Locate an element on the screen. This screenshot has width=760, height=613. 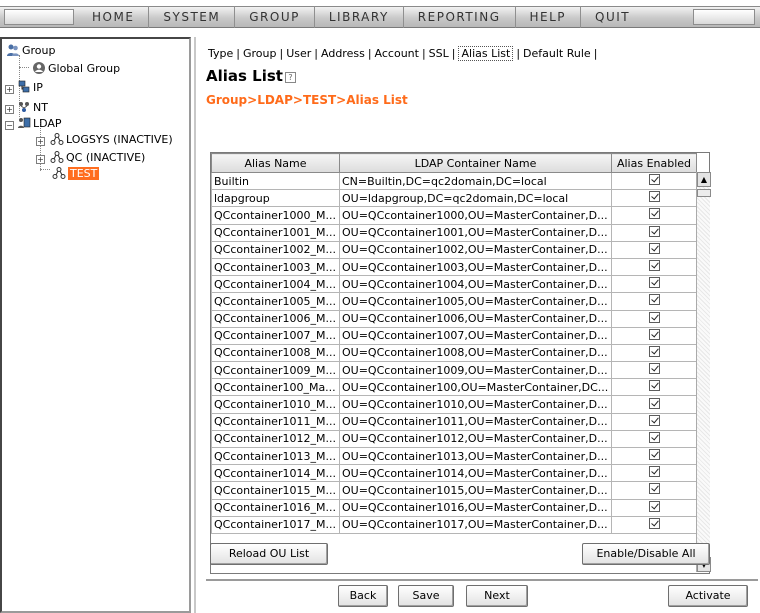
menu-help: HELP is located at coordinates (547, 17).